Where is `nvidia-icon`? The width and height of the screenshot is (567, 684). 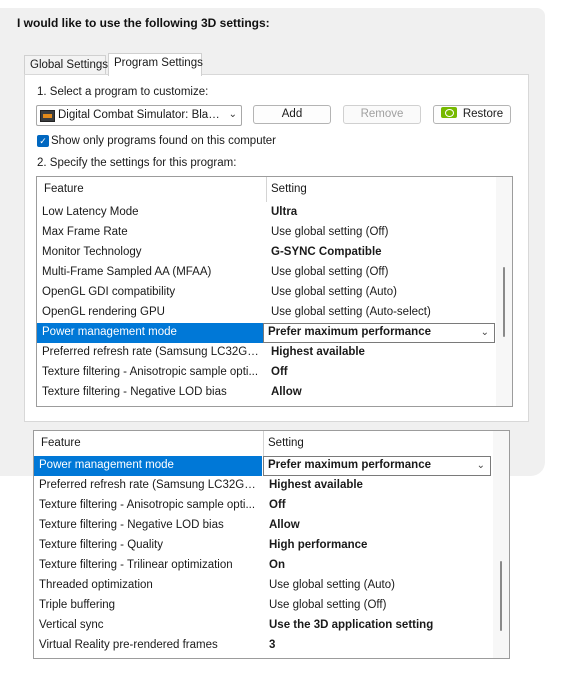
nvidia-icon is located at coordinates (448, 112).